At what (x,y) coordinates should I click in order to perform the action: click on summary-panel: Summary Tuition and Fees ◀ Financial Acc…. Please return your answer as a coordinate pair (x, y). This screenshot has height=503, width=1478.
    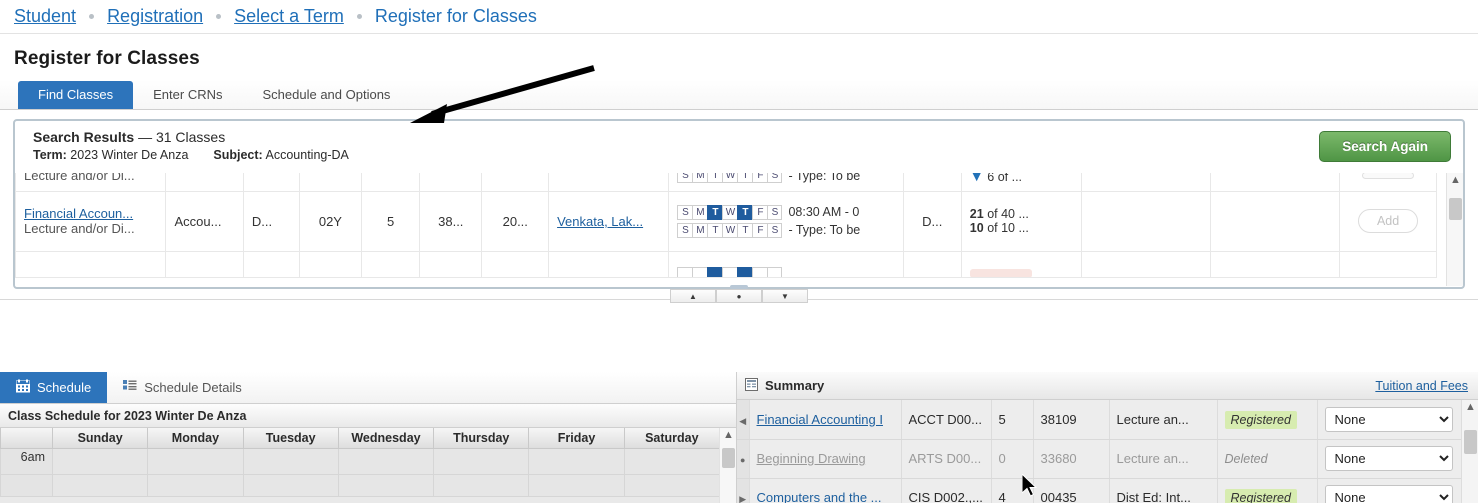
    Looking at the image, I should click on (1107, 437).